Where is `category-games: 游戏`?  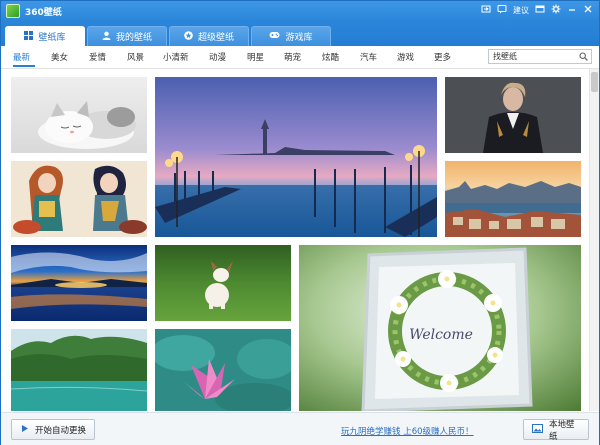 category-games: 游戏 is located at coordinates (405, 57).